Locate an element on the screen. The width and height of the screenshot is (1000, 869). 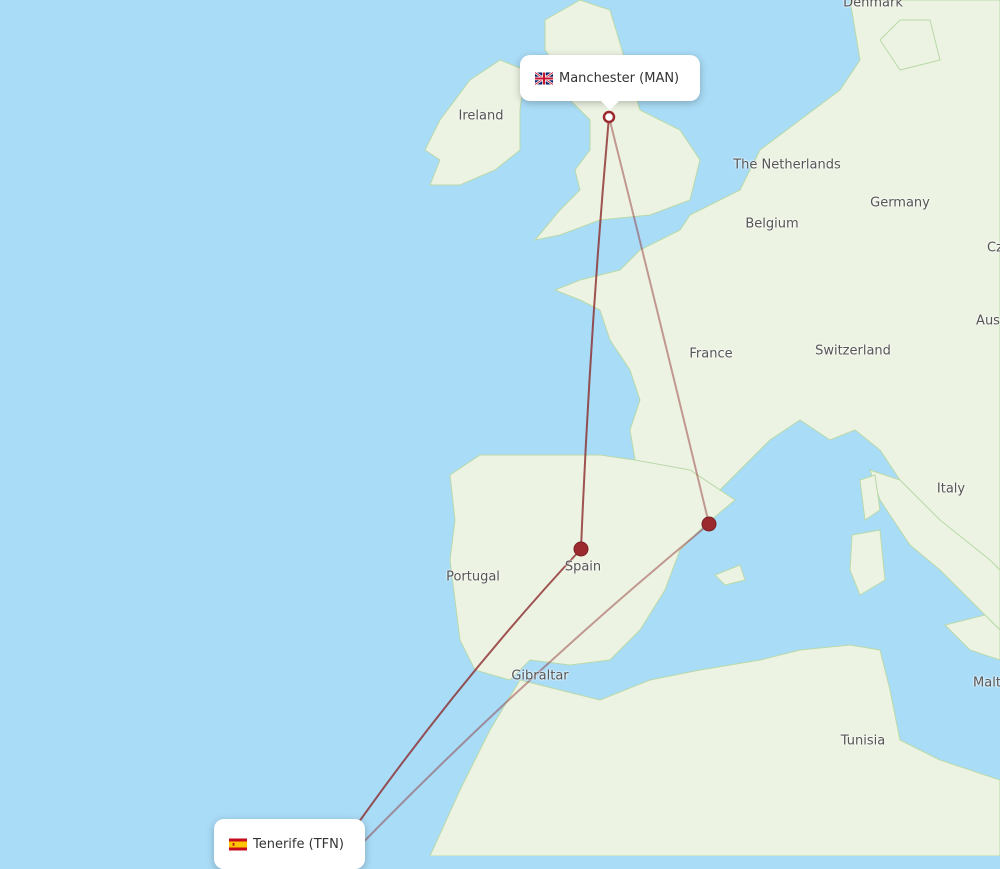
land-sardinia is located at coordinates (867, 562).